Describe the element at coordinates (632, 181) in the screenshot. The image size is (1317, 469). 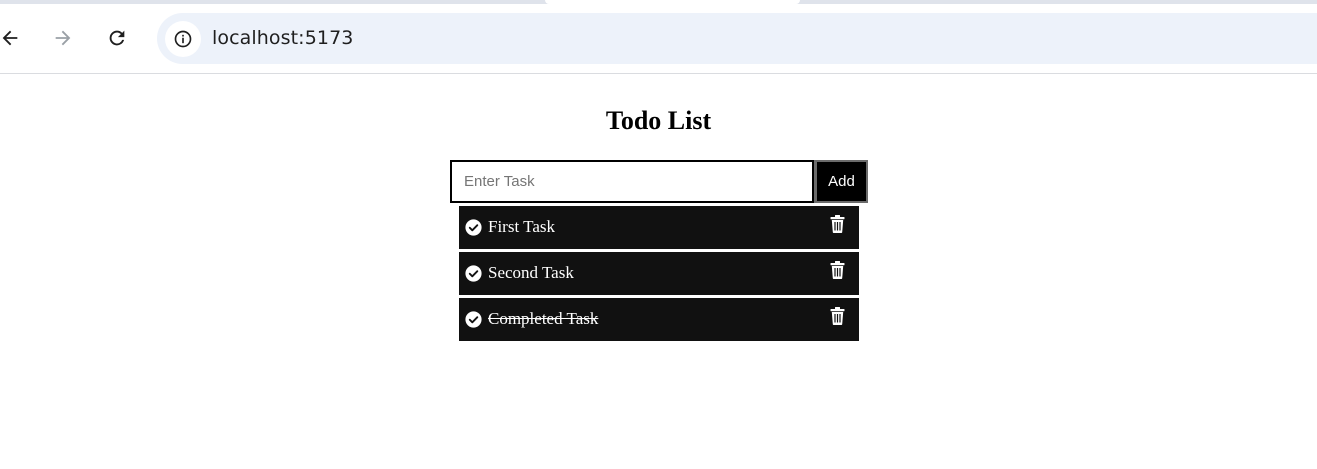
I see `task-input` at that location.